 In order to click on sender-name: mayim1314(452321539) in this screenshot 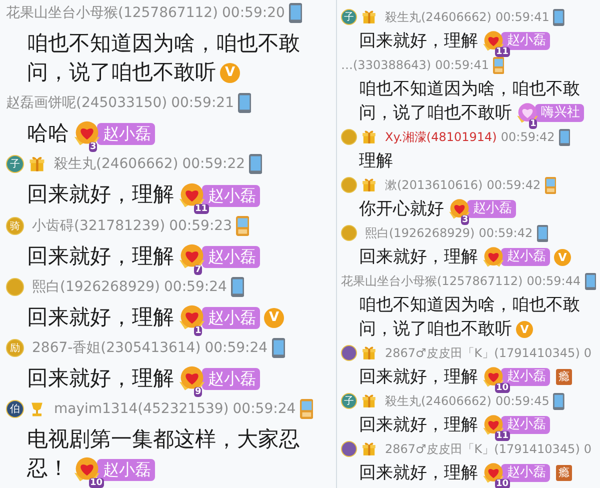, I will do `click(141, 409)`.